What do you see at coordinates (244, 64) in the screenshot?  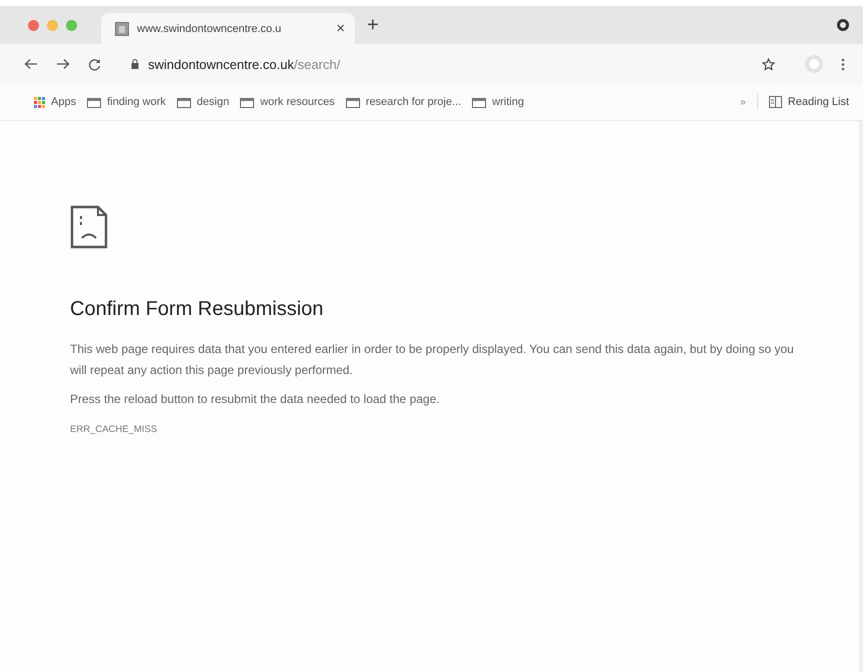 I see `url-text: swindontowncentre.co.uk/search/` at bounding box center [244, 64].